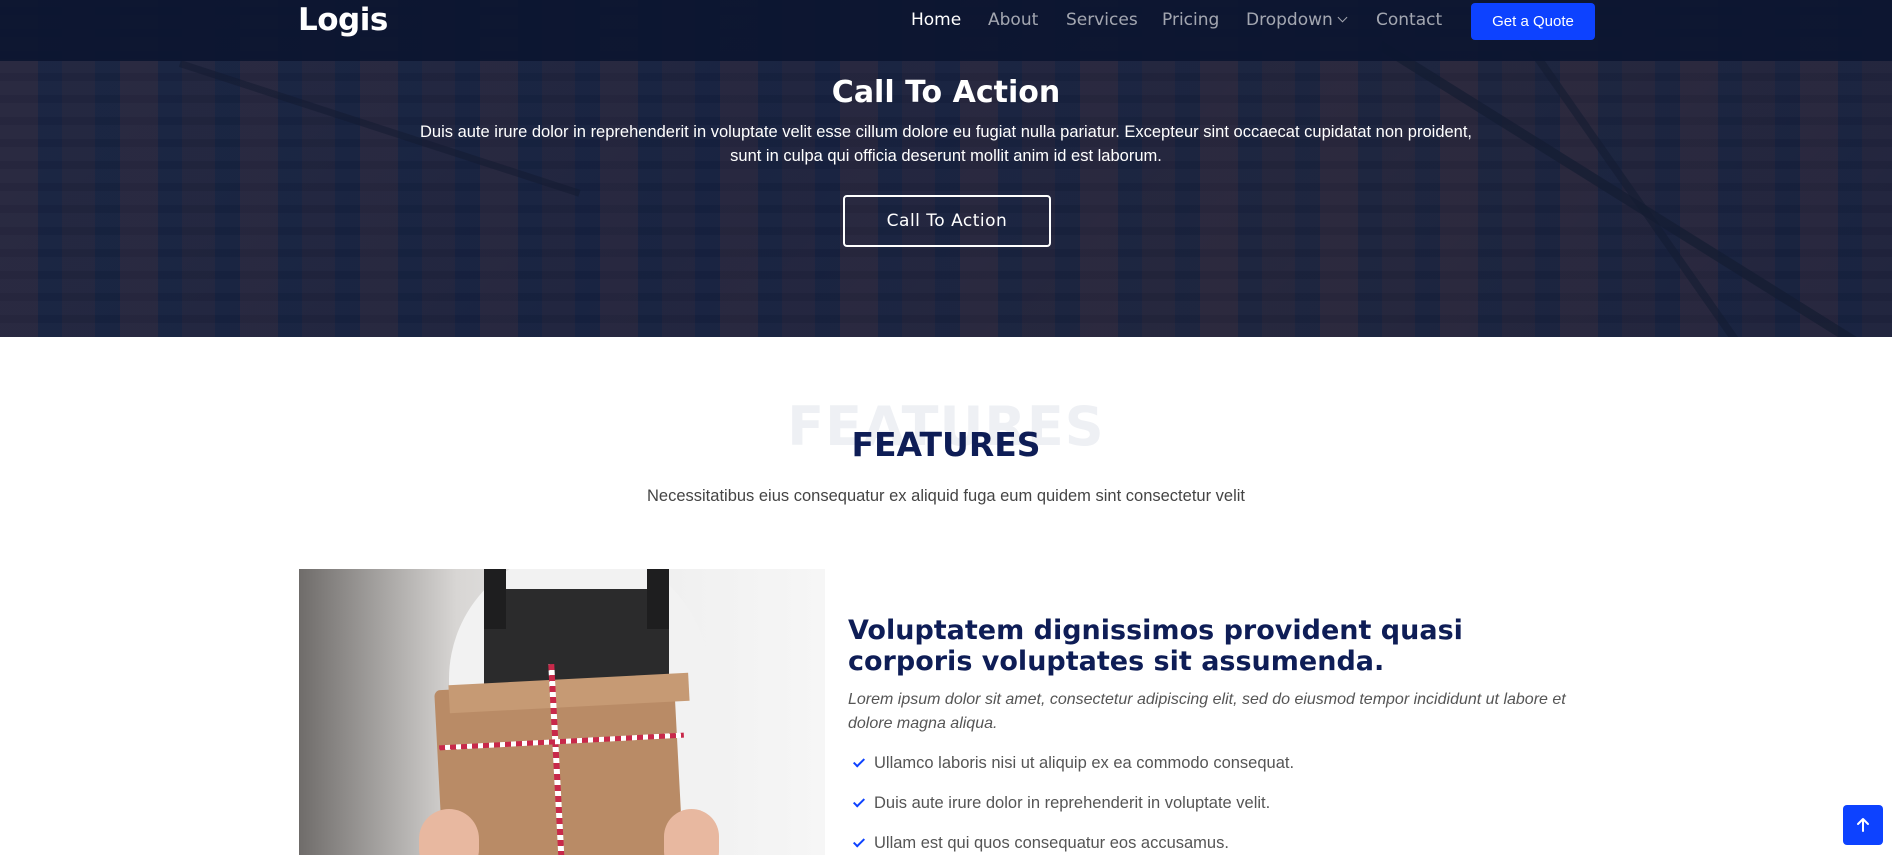 The image size is (1892, 855). Describe the element at coordinates (947, 221) in the screenshot. I see `call-to-action-button: Call To Action` at that location.